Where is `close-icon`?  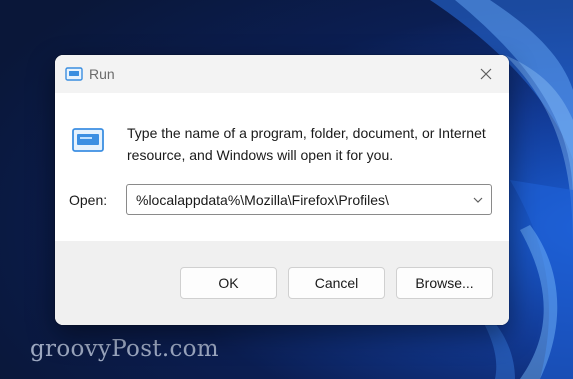 close-icon is located at coordinates (486, 74).